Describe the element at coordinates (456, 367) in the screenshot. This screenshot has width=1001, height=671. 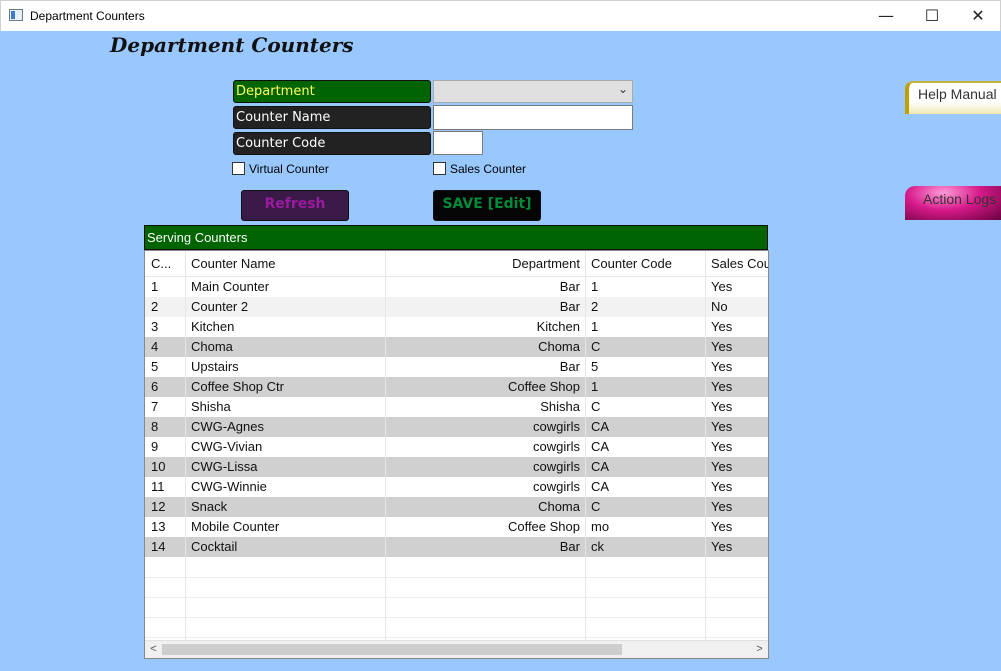
I see `table-row: 5 Upstairs Bar 5 Yes` at that location.